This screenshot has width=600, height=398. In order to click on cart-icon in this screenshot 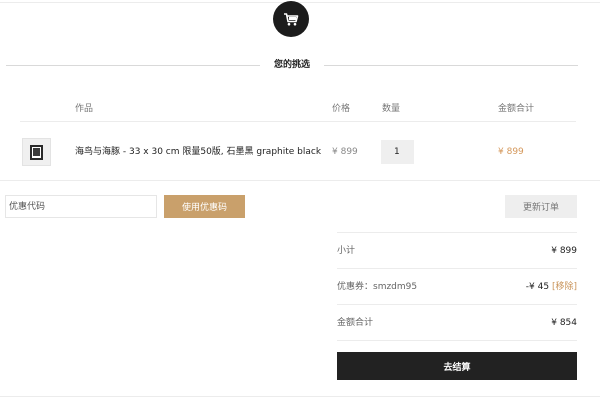, I will do `click(291, 18)`.